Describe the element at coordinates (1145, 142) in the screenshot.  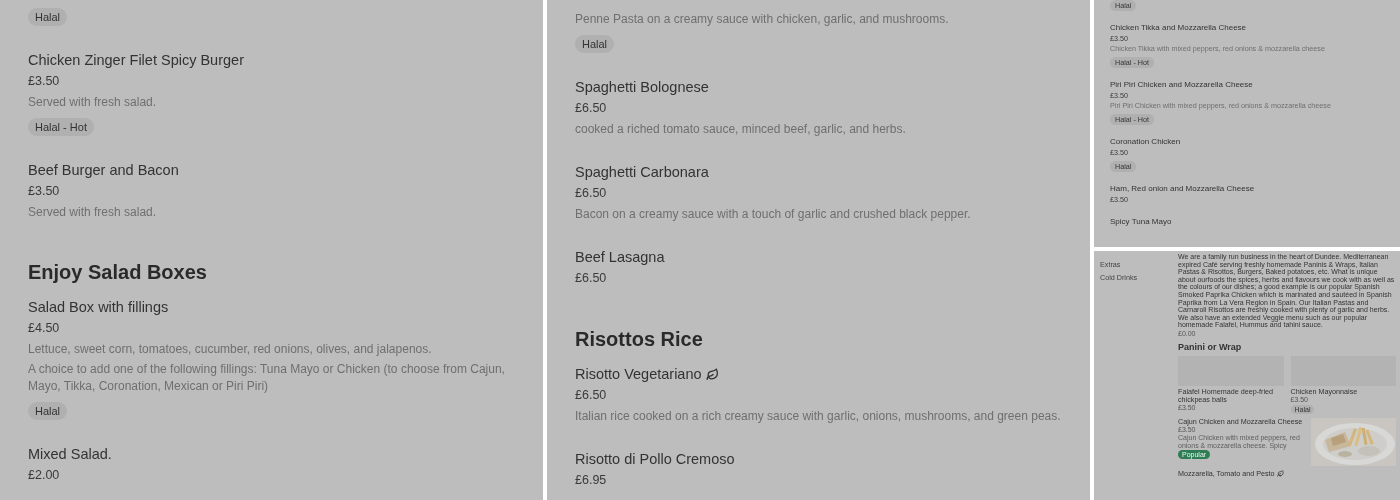
I see `item-name: Coronation Chicken` at that location.